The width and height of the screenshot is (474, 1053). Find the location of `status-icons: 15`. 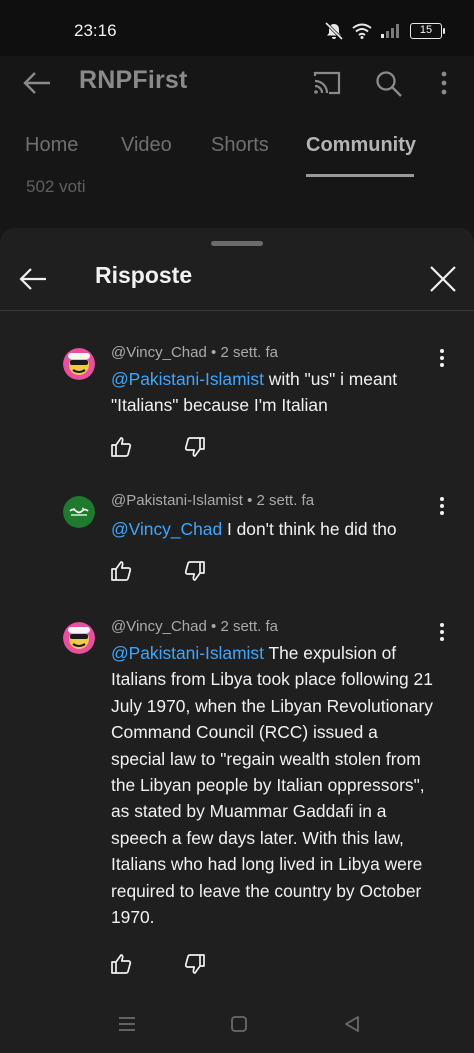

status-icons: 15 is located at coordinates (384, 31).